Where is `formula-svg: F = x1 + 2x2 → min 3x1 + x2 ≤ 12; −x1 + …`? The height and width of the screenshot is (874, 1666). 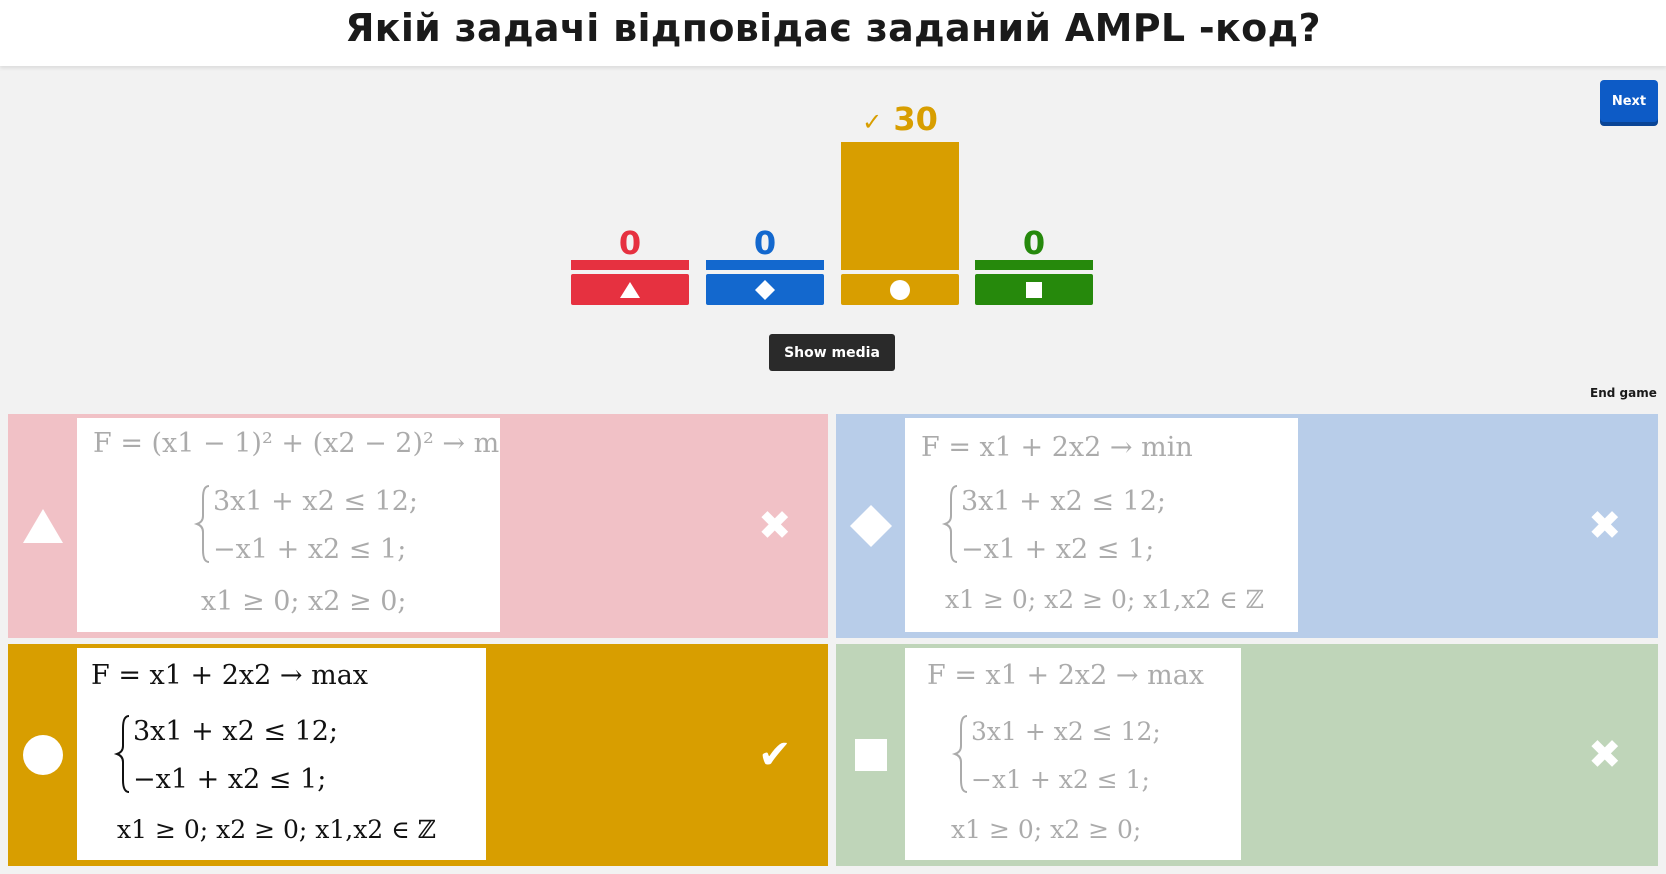
formula-svg: F = x1 + 2x2 → min 3x1 + x2 ≤ 12; −x1 + … is located at coordinates (1092, 523).